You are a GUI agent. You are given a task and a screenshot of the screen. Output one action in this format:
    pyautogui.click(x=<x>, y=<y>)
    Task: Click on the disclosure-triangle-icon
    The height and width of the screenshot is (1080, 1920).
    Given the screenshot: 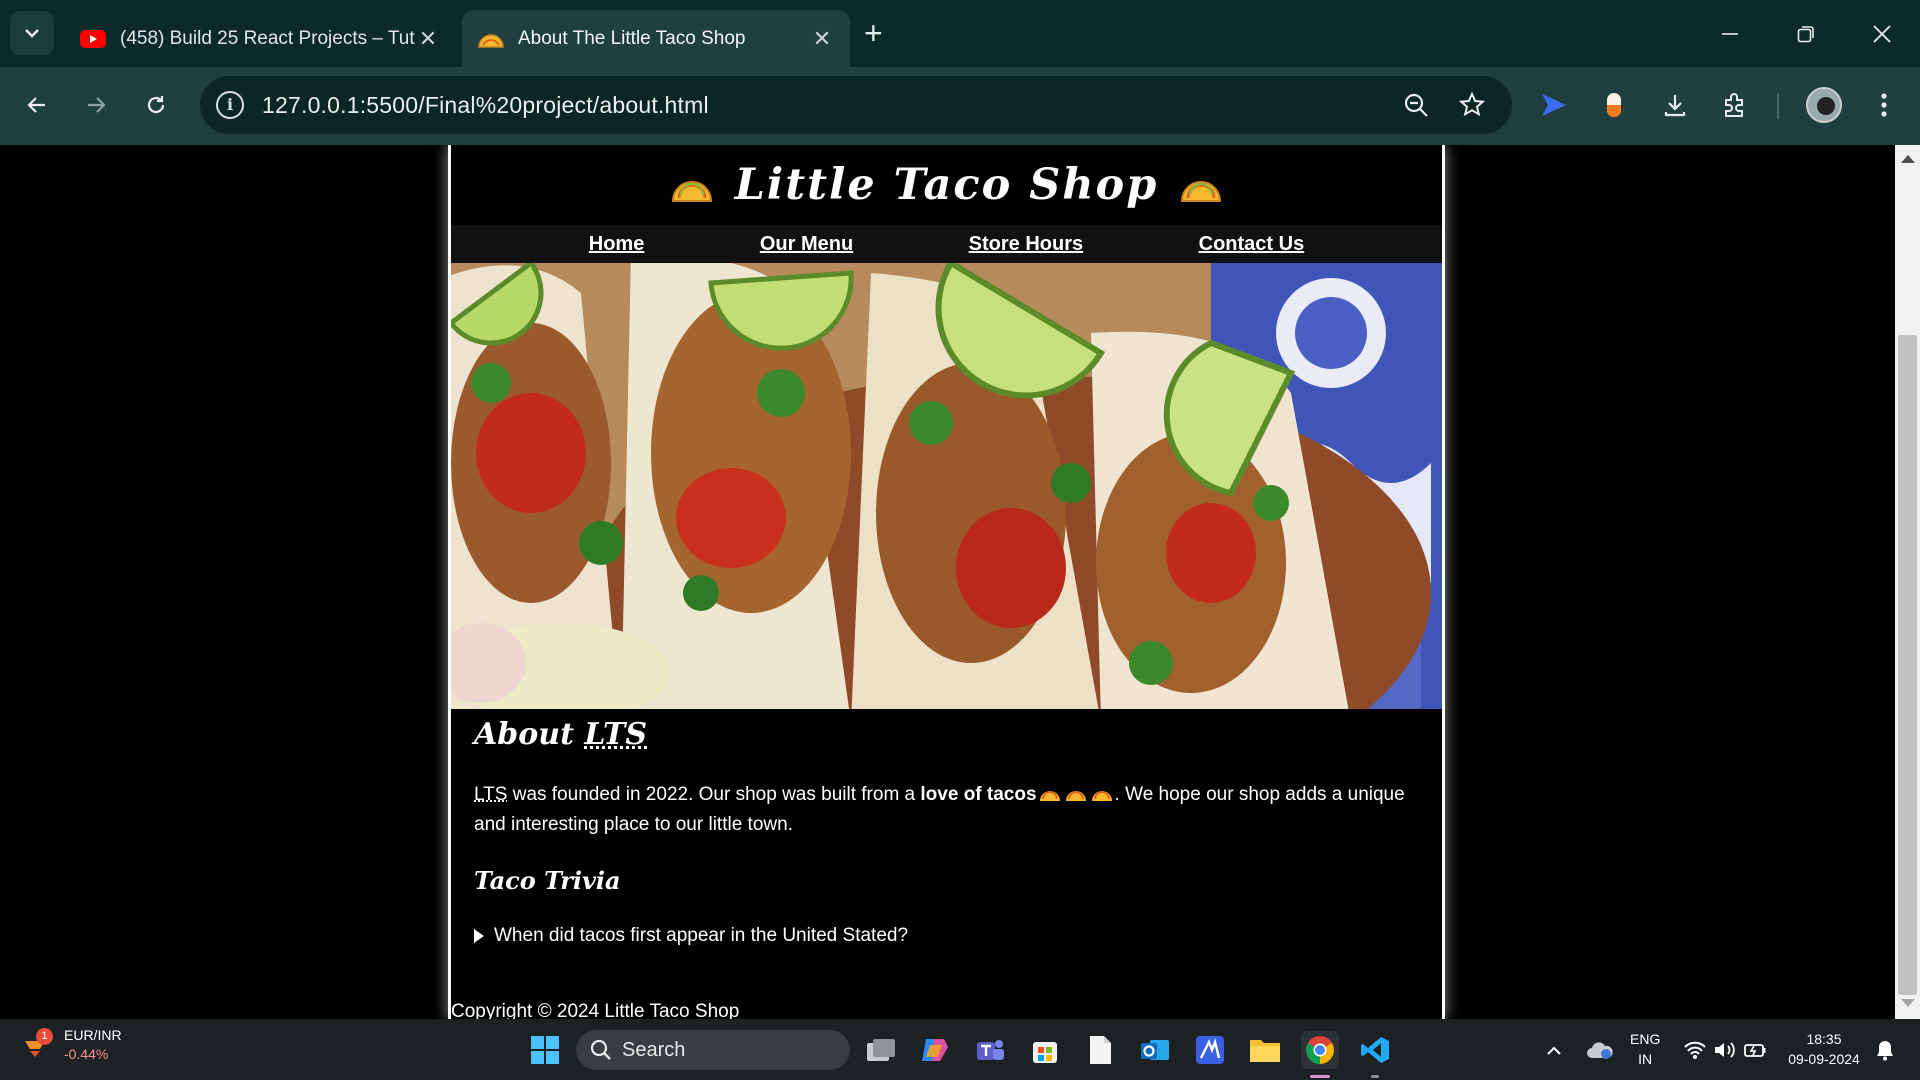 What is the action you would take?
    pyautogui.click(x=479, y=936)
    